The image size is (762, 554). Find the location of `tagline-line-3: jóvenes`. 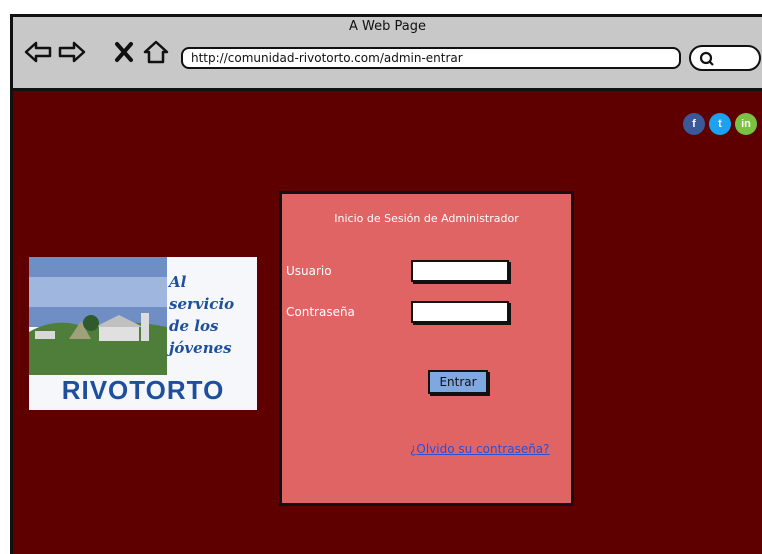

tagline-line-3: jóvenes is located at coordinates (200, 348).